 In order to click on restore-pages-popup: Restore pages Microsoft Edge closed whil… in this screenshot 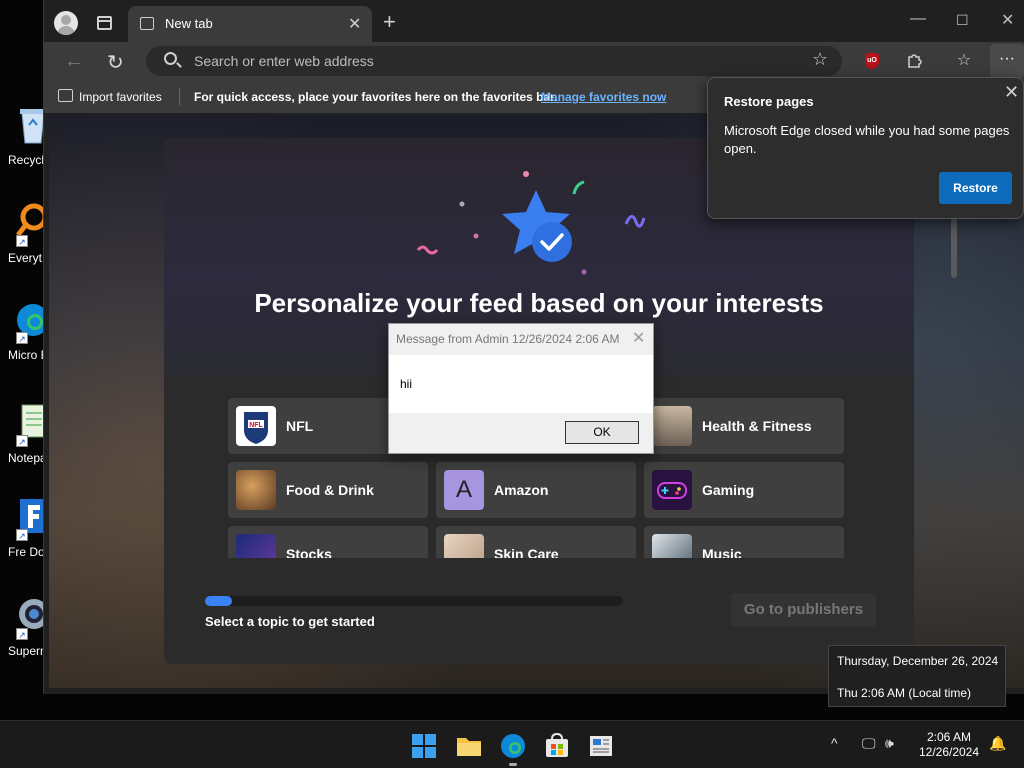, I will do `click(865, 148)`.